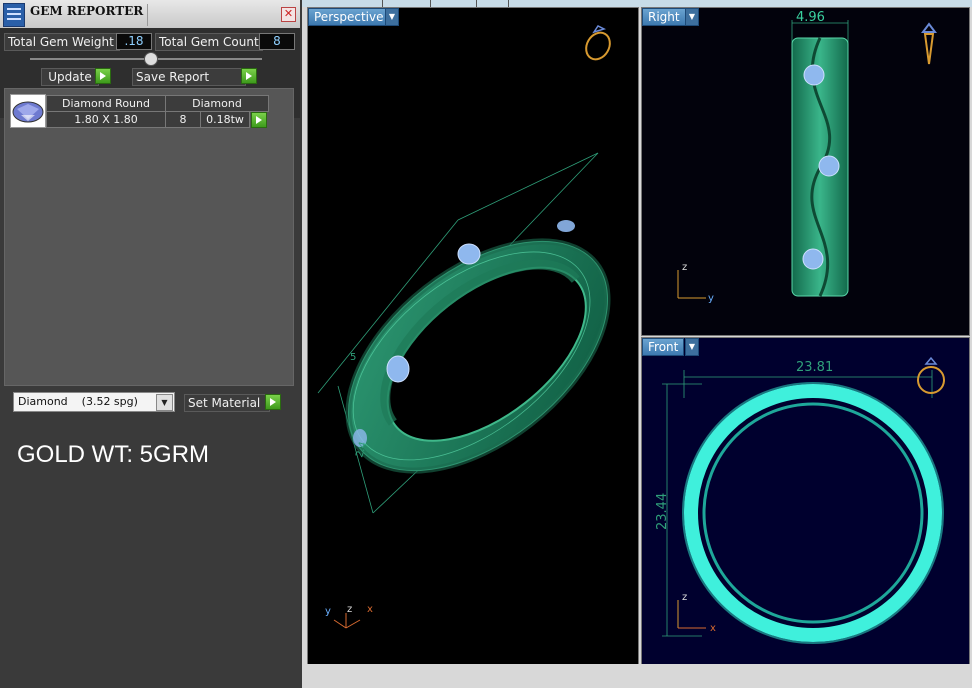  I want to click on update-go-arrow-icon, so click(103, 76).